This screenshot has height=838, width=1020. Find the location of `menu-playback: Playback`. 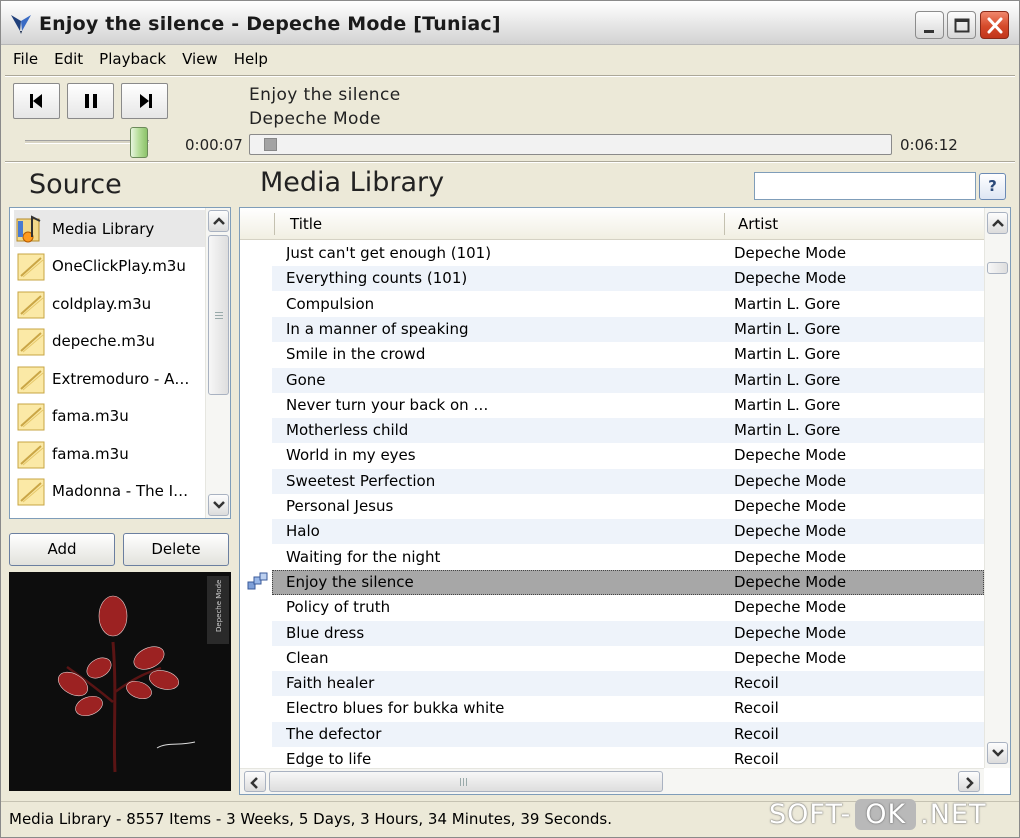

menu-playback: Playback is located at coordinates (132, 60).